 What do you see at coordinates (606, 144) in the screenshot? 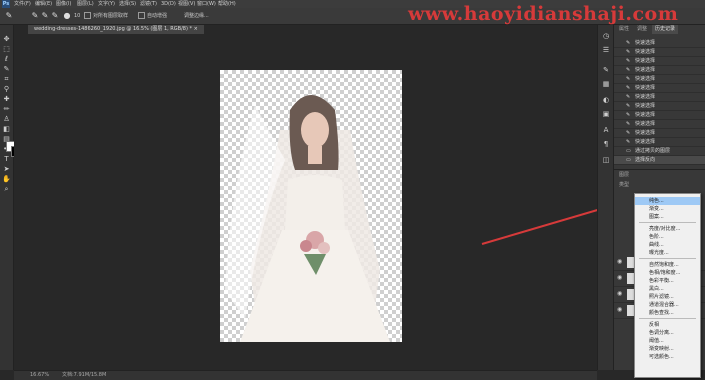
I see `paragraph-panel-icon: ¶` at bounding box center [606, 144].